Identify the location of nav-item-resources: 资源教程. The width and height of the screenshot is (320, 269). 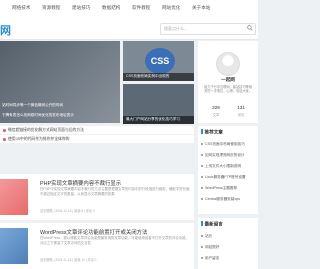
(51, 8).